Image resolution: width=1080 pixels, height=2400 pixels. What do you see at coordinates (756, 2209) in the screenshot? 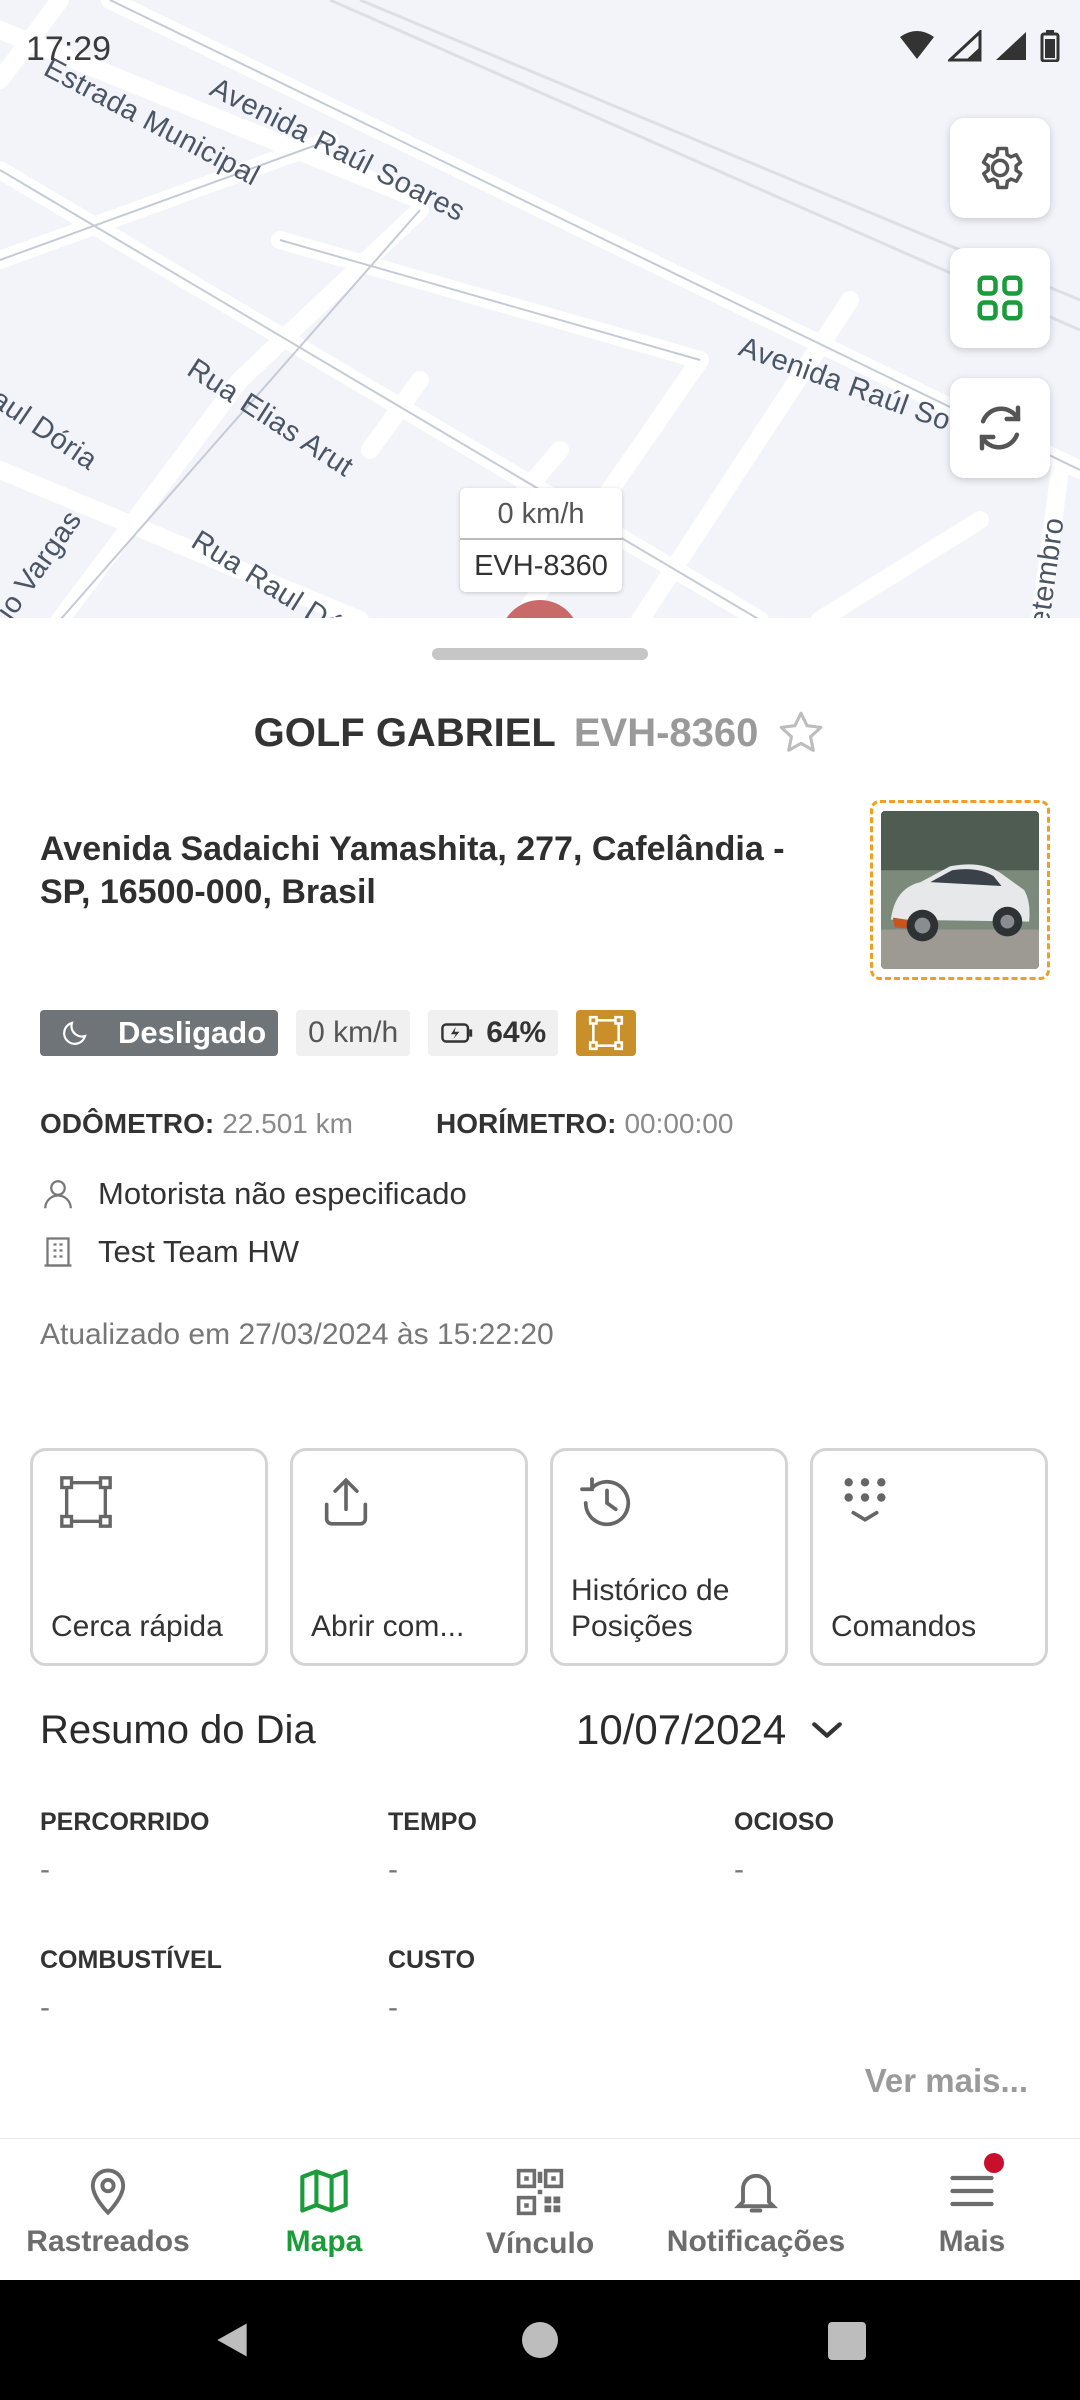
I see `nav-notifications: Notificações` at bounding box center [756, 2209].